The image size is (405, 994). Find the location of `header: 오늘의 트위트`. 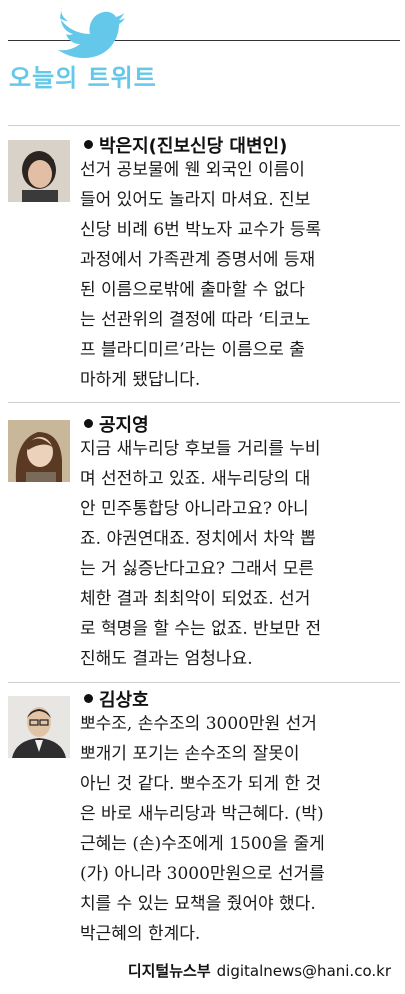

header: 오늘의 트위트 is located at coordinates (202, 55).